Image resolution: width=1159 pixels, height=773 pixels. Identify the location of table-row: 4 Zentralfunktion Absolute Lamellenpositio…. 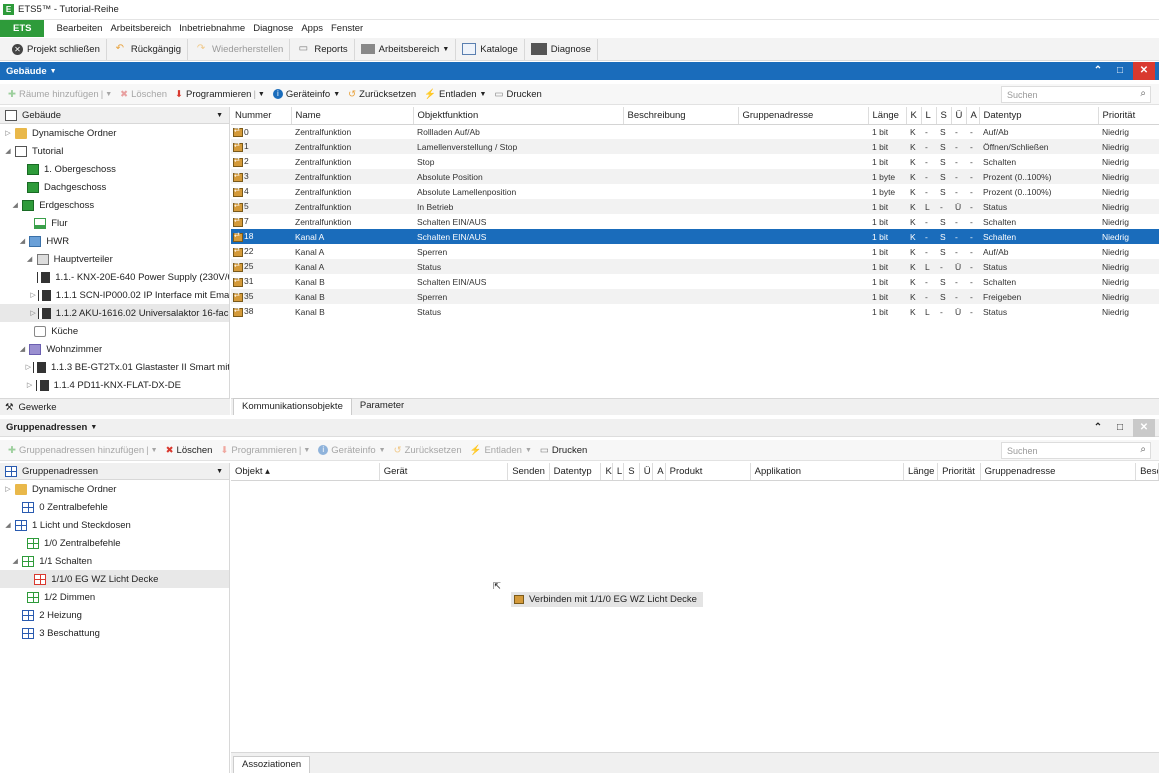
(695, 191).